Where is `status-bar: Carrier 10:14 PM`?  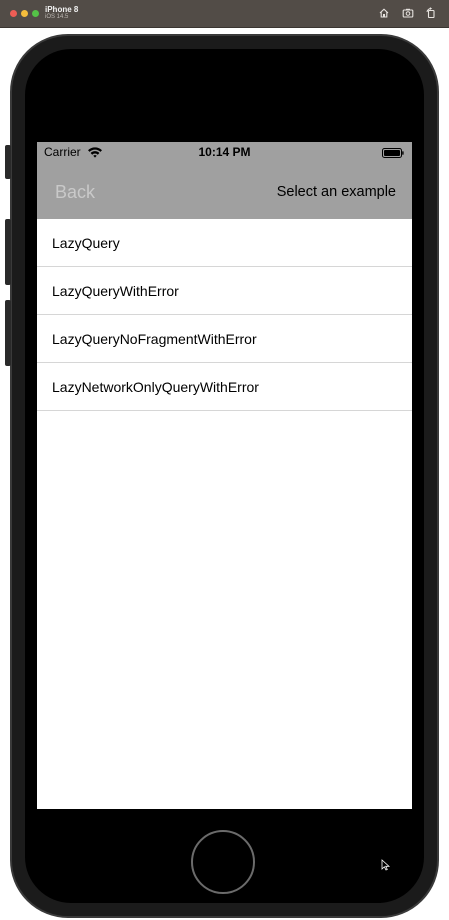
status-bar: Carrier 10:14 PM is located at coordinates (224, 152).